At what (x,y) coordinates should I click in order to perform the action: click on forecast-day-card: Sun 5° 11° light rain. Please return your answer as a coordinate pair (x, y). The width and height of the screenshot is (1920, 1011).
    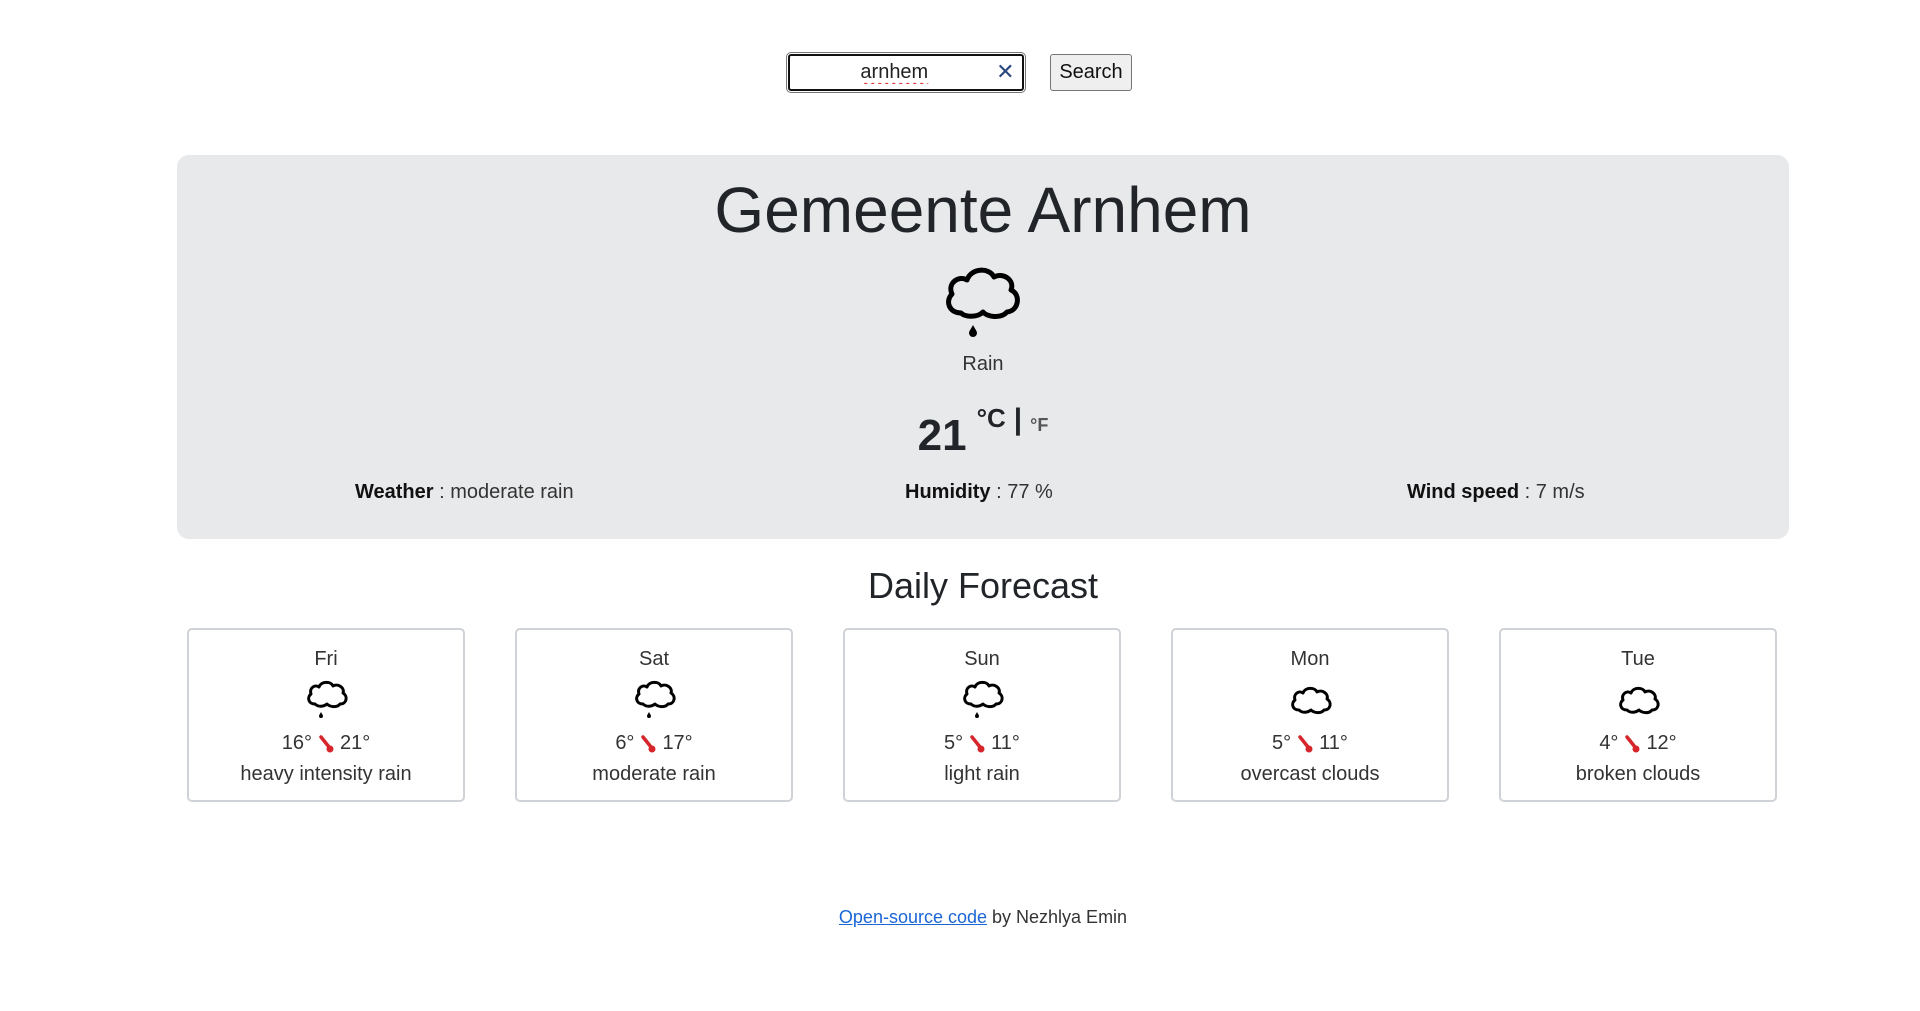
    Looking at the image, I should click on (982, 715).